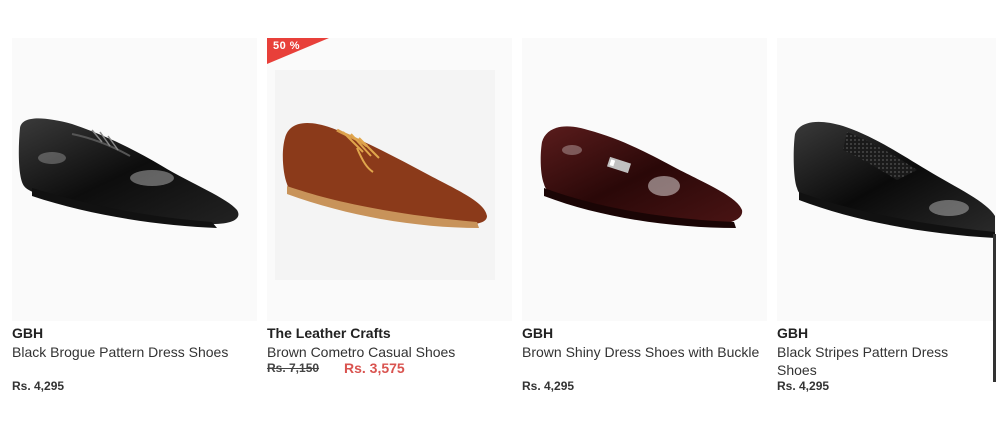  Describe the element at coordinates (374, 368) in the screenshot. I see `sale-price: Rs. 3,575` at that location.